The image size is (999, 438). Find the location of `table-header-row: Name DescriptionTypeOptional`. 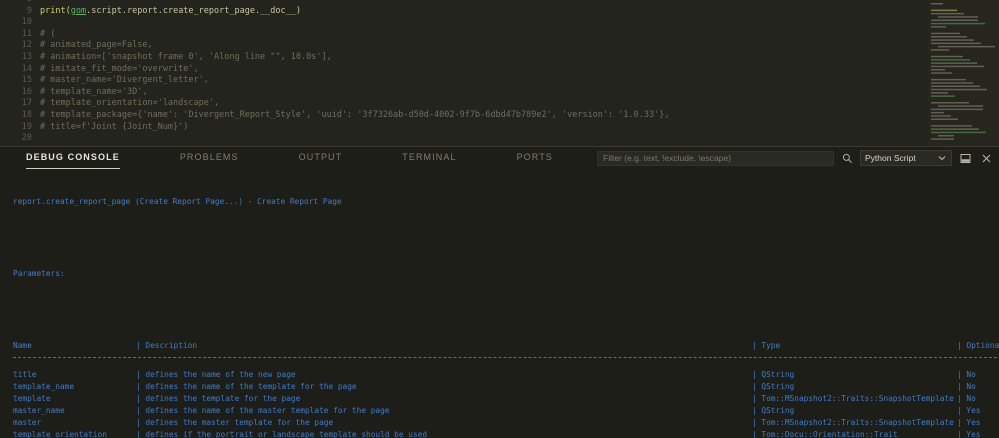

table-header-row: Name DescriptionTypeOptional is located at coordinates (506, 346).